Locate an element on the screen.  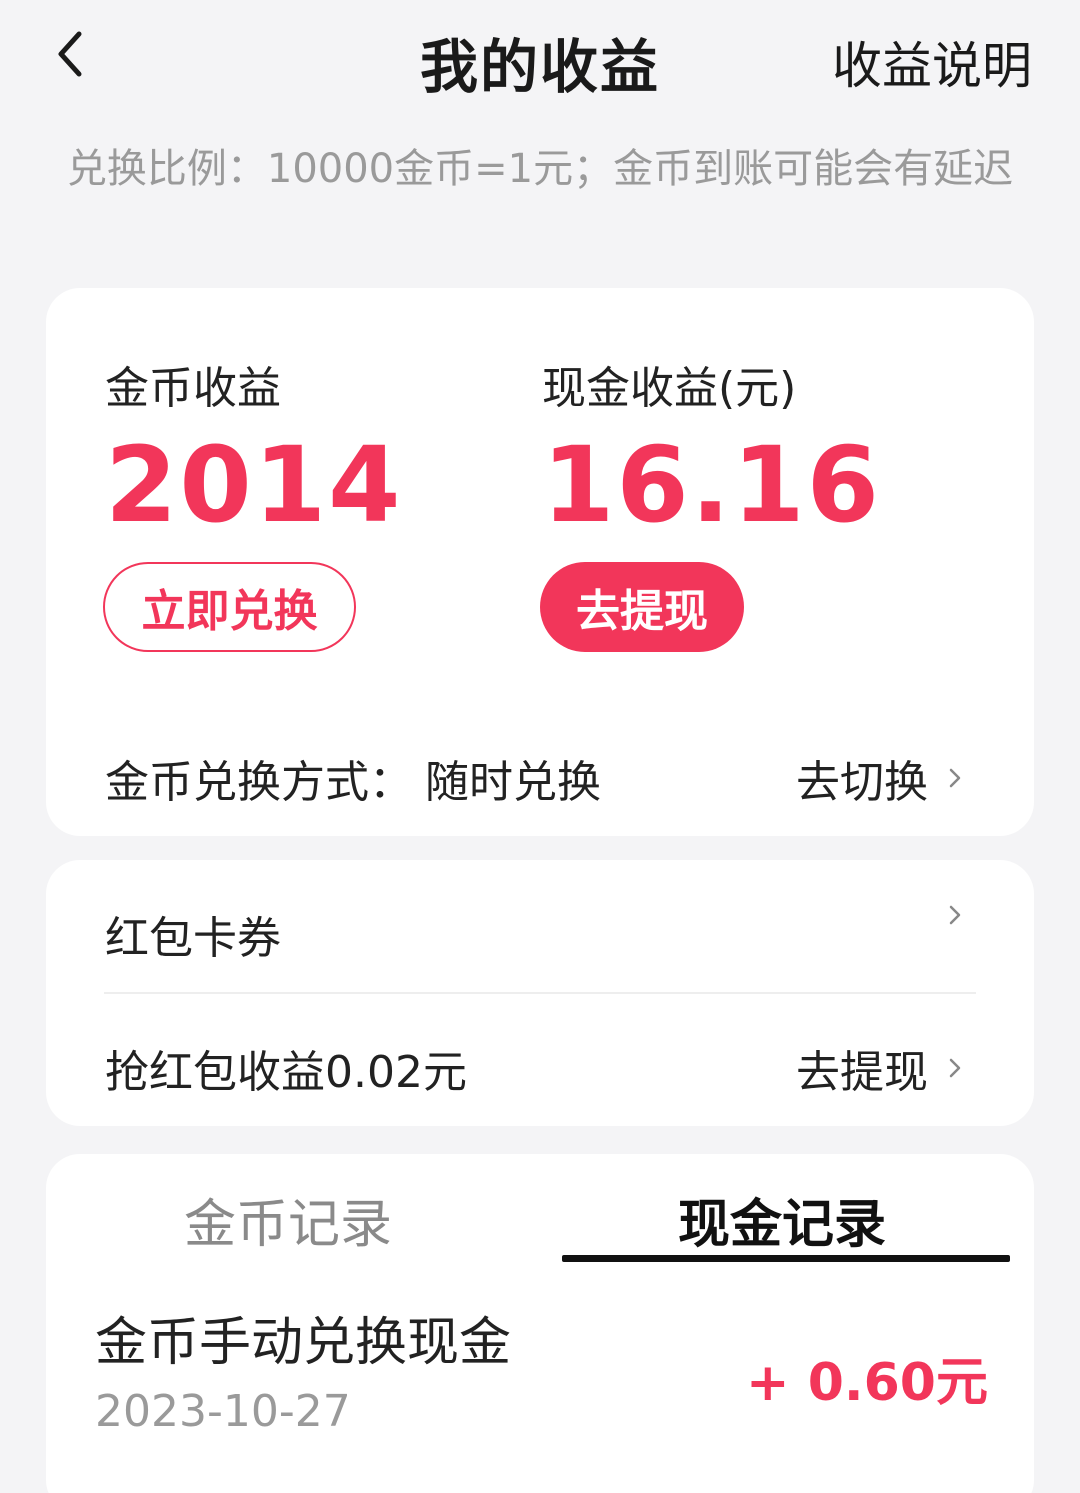
red-packet-cards-item: 红包卡券 is located at coordinates (193, 934).